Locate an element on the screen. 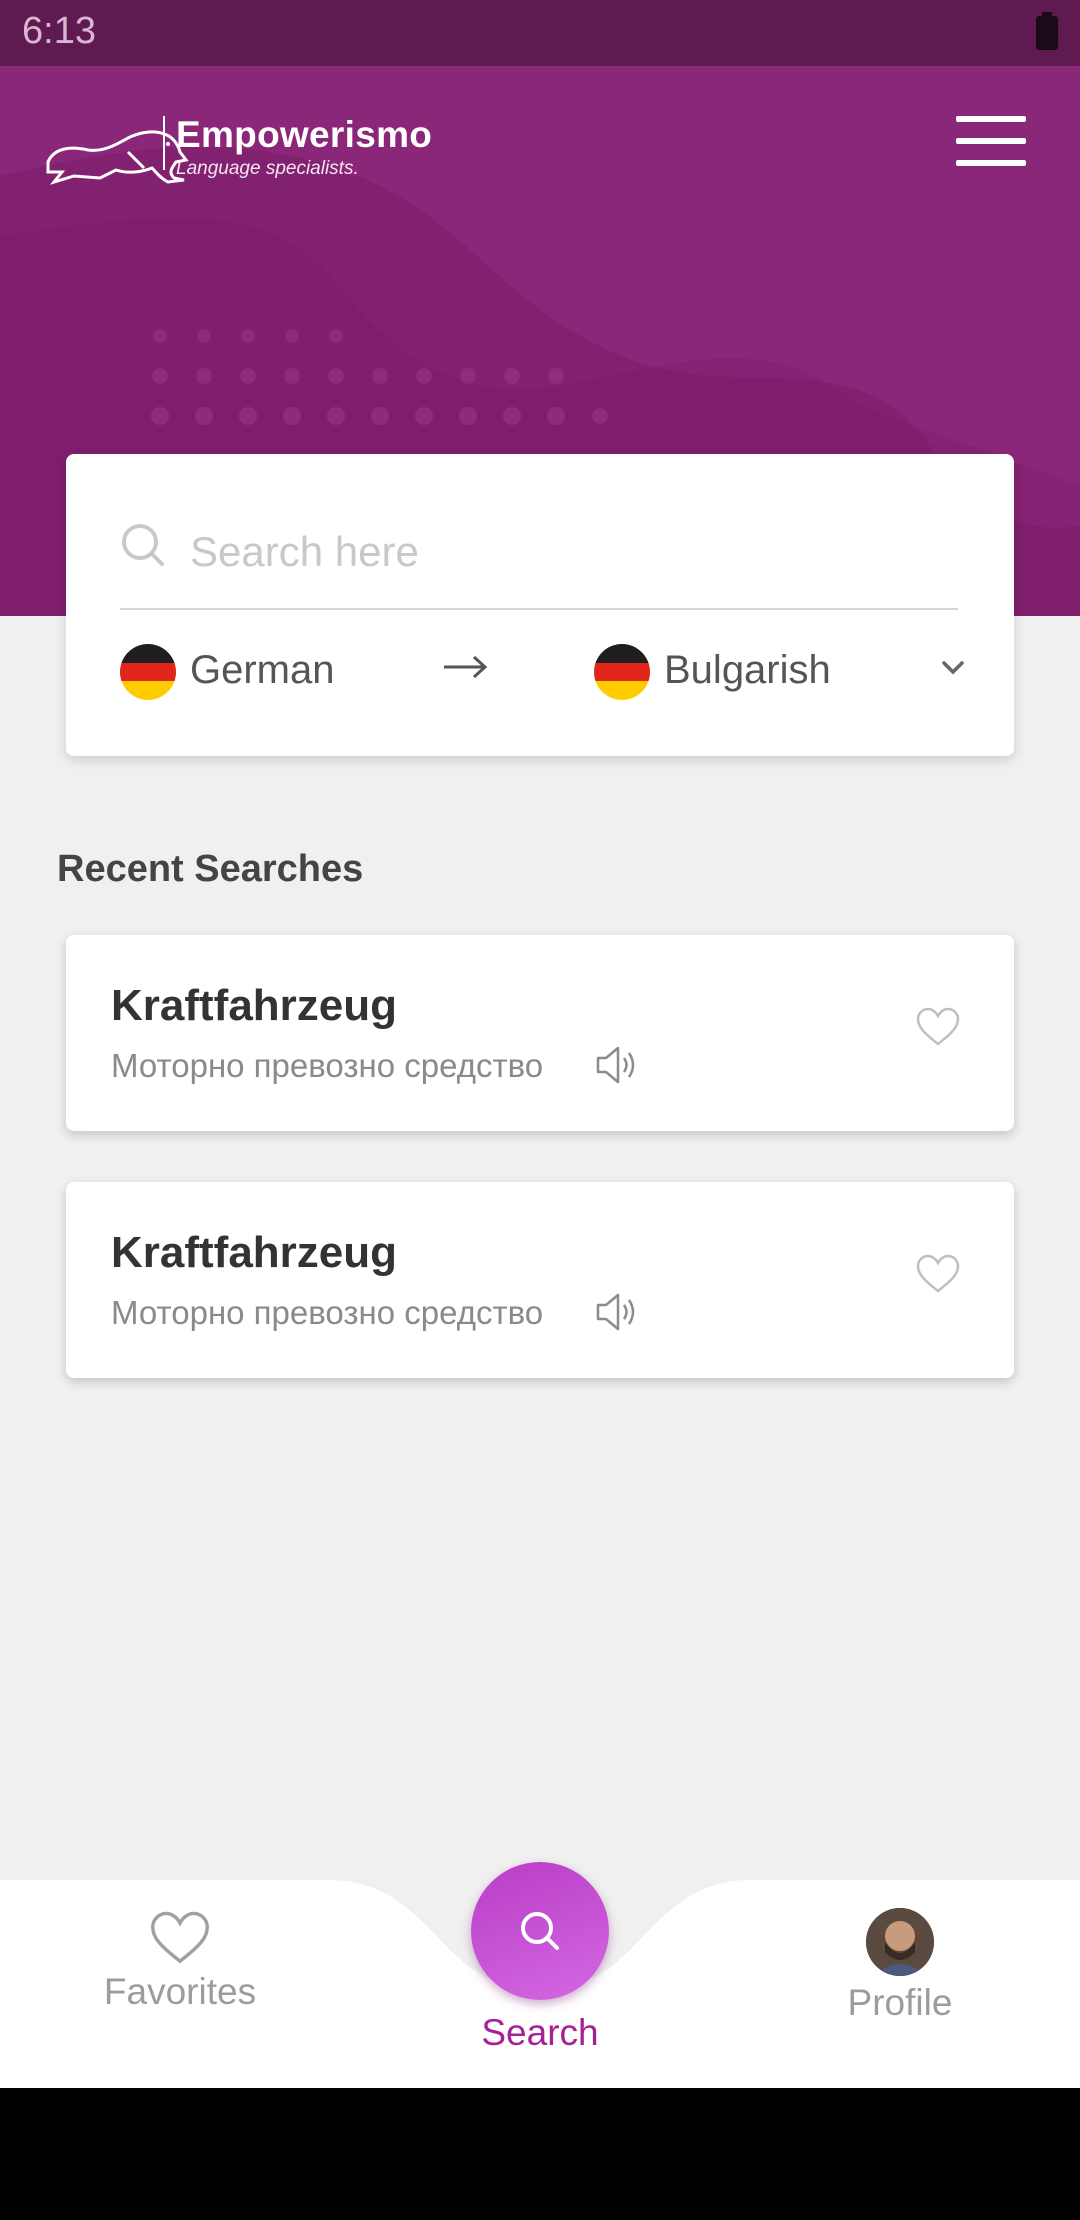 This screenshot has height=2220, width=1080. arrow-right-icon is located at coordinates (465, 667).